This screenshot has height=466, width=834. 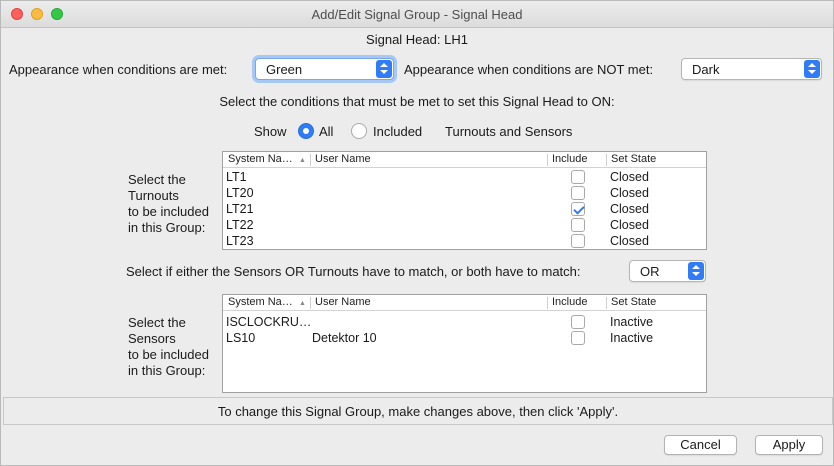 What do you see at coordinates (464, 209) in the screenshot?
I see `table-row: LT21 Closed` at bounding box center [464, 209].